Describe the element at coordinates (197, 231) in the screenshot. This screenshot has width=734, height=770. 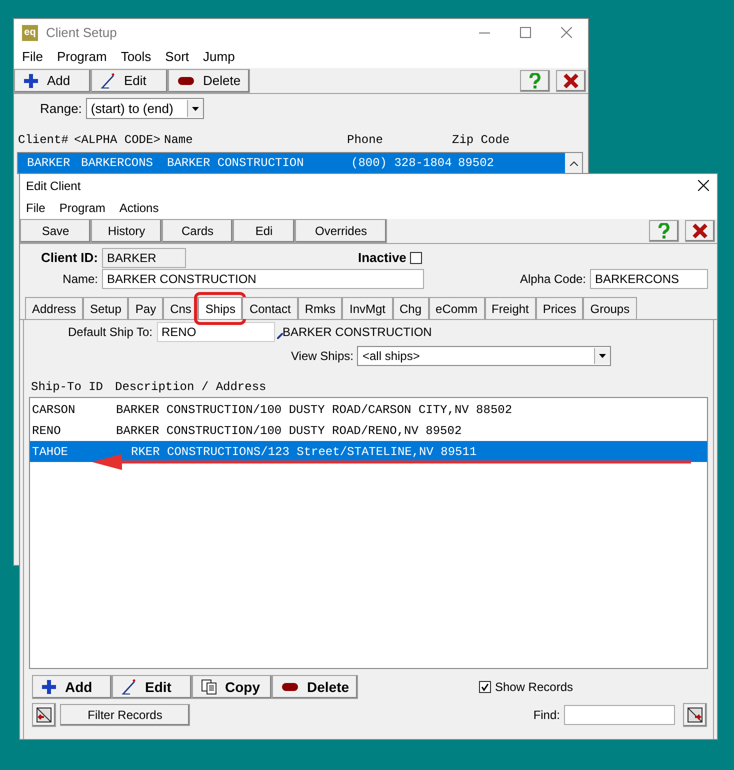
I see `toolbar-button: Cards` at that location.